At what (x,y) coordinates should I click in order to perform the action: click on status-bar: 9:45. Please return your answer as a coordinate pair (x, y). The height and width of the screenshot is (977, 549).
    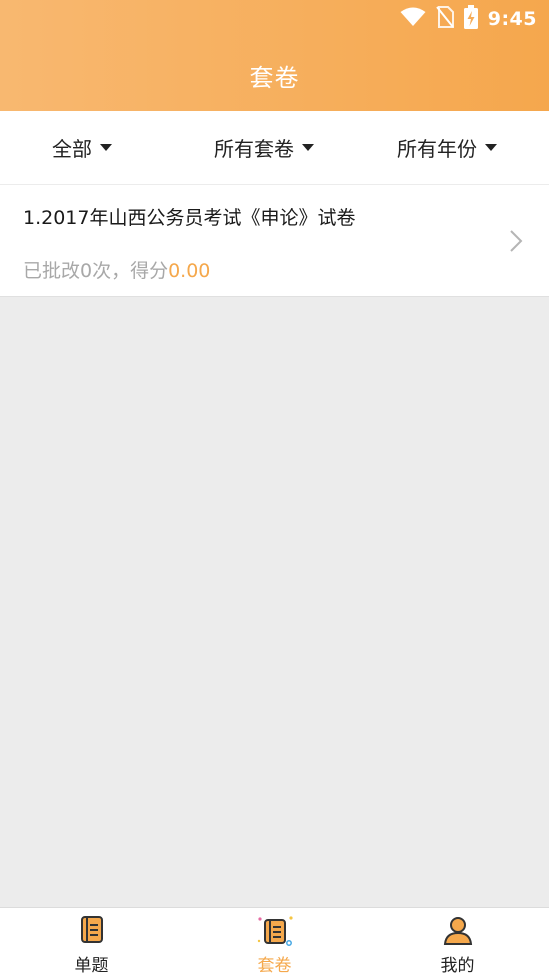
    Looking at the image, I should click on (274, 19).